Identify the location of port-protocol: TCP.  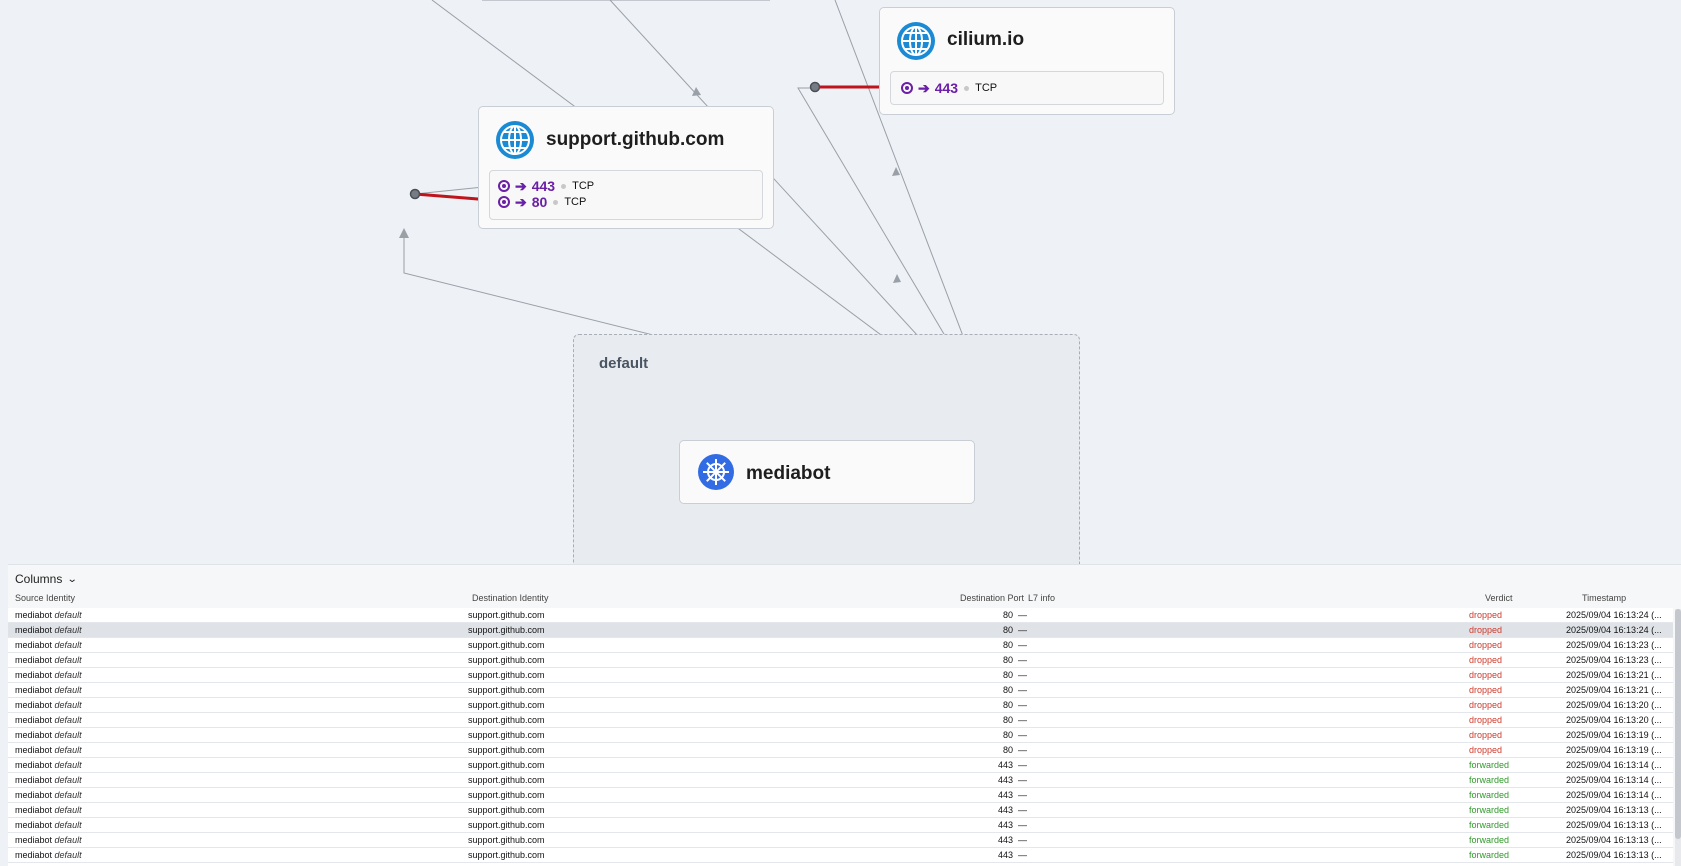
(575, 202).